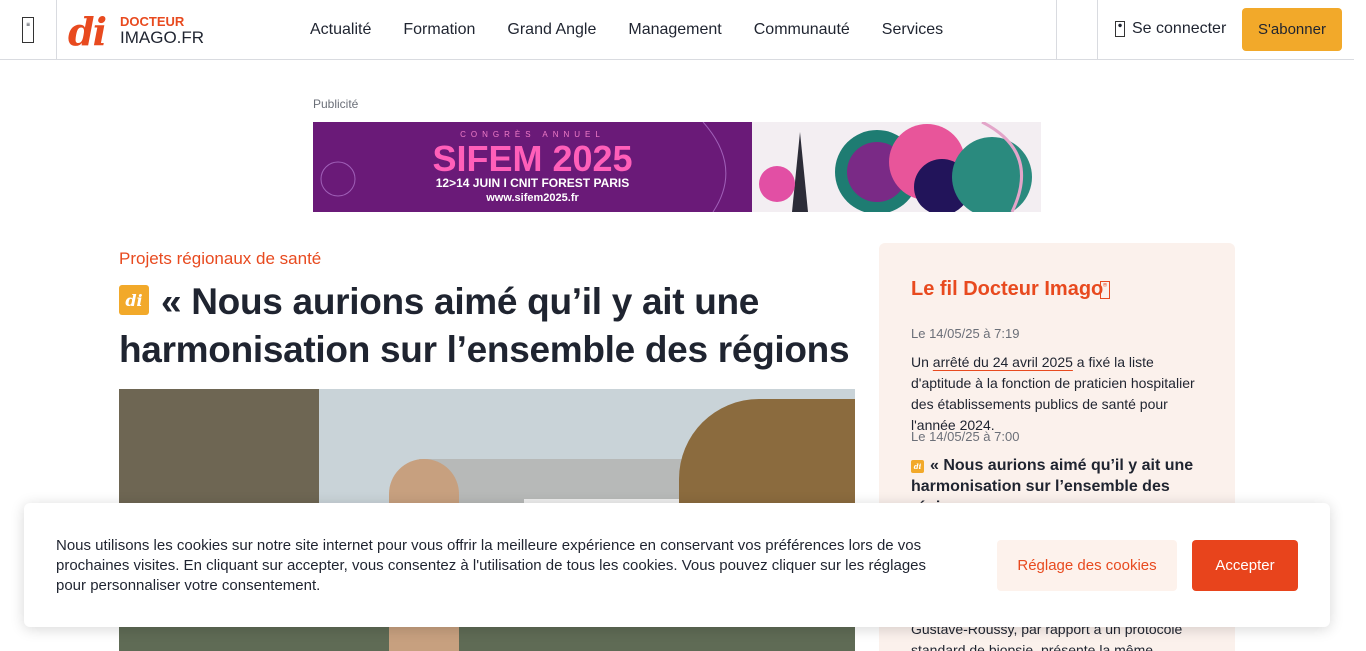 This screenshot has height=651, width=1366. What do you see at coordinates (1120, 29) in the screenshot?
I see `user-icon: ●` at bounding box center [1120, 29].